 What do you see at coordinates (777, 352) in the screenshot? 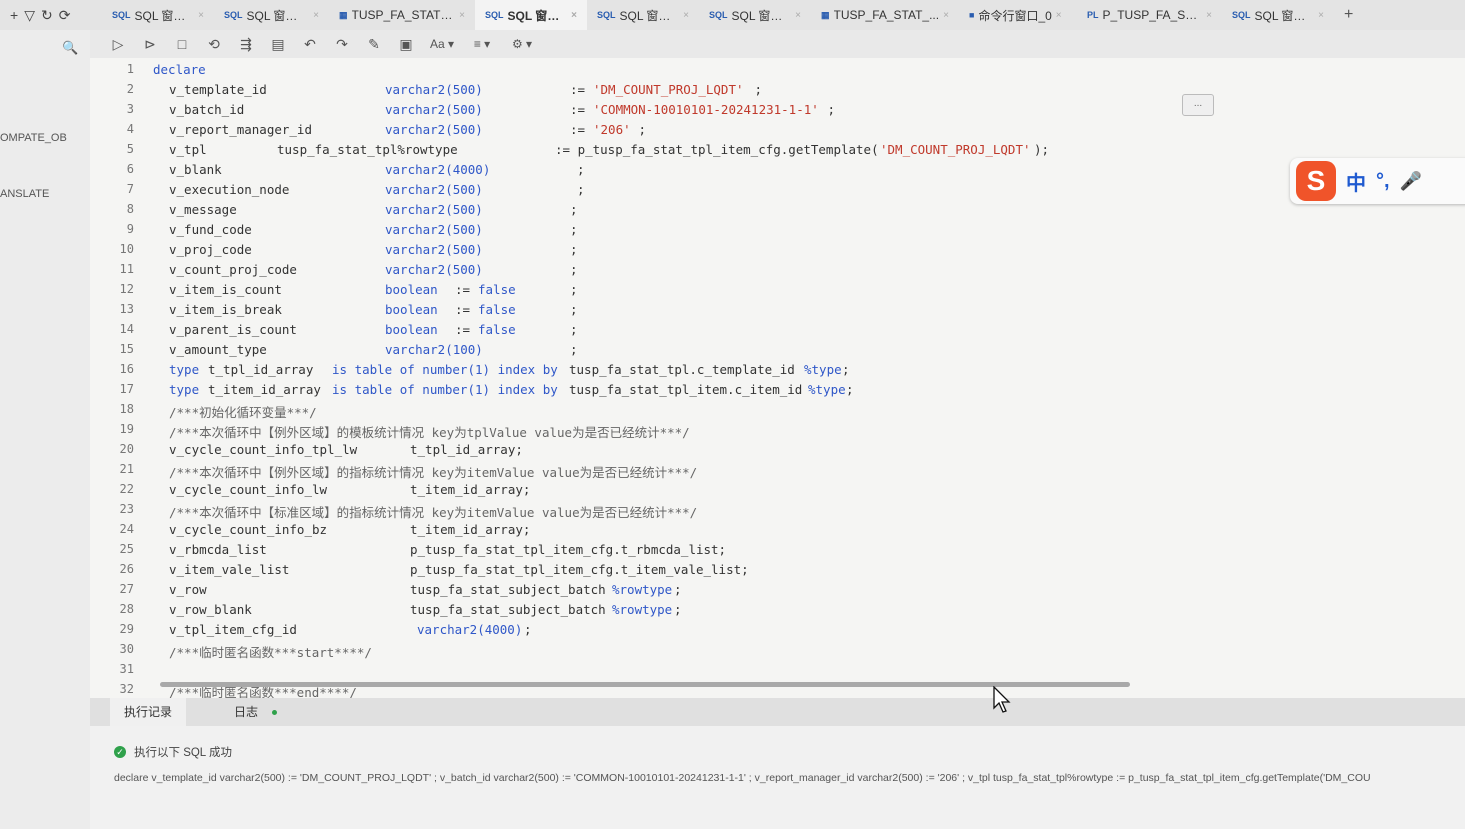
I see `code-line: 15 v_amount_type varchar2(100);` at bounding box center [777, 352].